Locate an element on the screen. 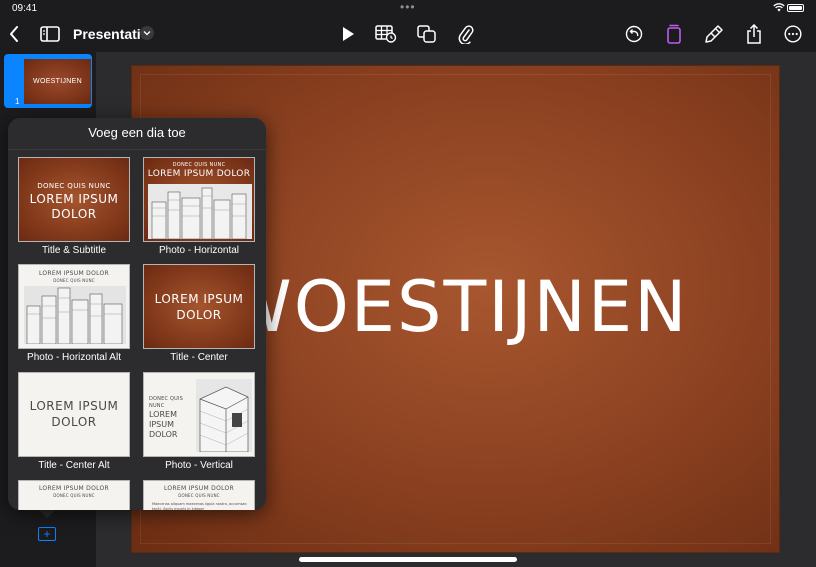  battery-icon is located at coordinates (795, 8).